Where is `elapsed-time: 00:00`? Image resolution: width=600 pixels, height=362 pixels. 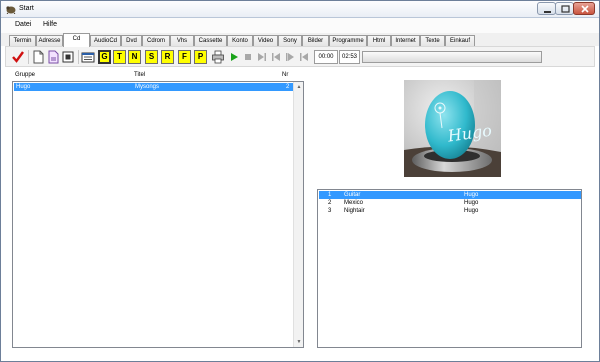
elapsed-time: 00:00 is located at coordinates (326, 57).